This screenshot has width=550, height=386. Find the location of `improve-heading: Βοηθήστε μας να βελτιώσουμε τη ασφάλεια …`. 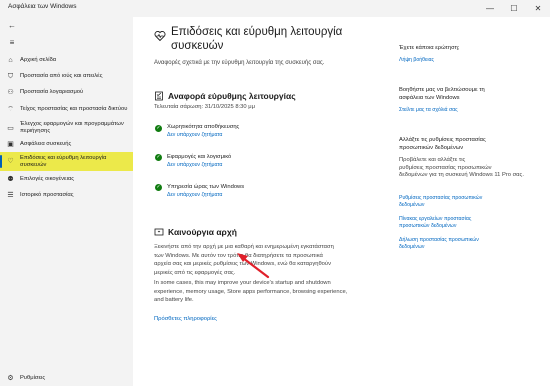

improve-heading: Βοηθήστε μας να βελτιώσουμε τη ασφάλεια … is located at coordinates (442, 94).